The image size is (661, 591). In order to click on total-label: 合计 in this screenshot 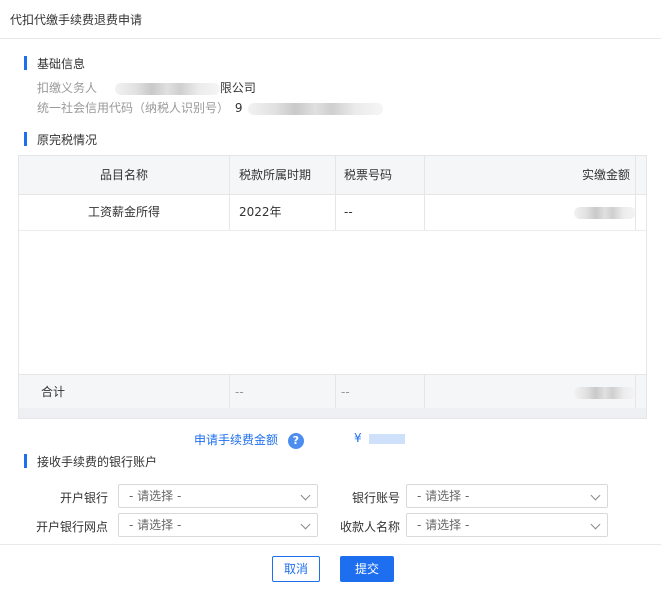, I will do `click(53, 392)`.